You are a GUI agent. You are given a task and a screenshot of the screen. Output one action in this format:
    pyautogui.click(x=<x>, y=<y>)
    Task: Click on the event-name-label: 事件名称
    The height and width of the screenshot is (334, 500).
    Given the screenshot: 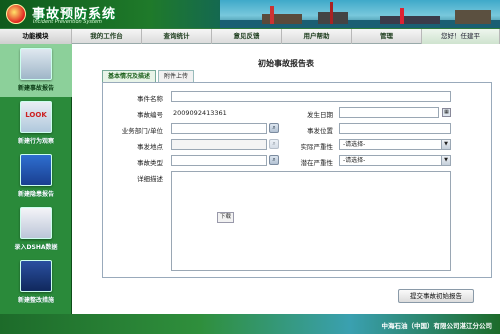 What is the action you would take?
    pyautogui.click(x=150, y=99)
    